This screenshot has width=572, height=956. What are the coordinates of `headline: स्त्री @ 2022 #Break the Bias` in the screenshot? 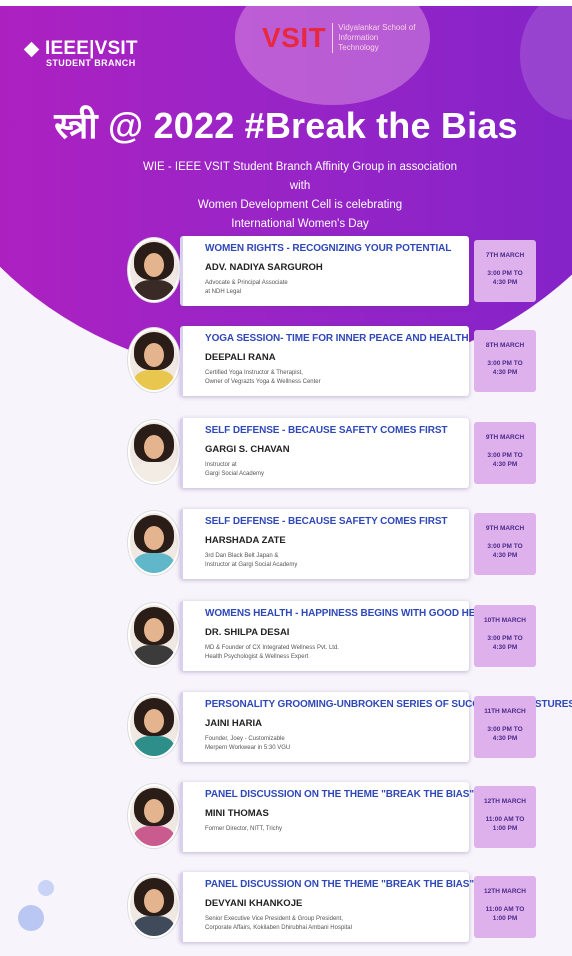 It's located at (286, 124).